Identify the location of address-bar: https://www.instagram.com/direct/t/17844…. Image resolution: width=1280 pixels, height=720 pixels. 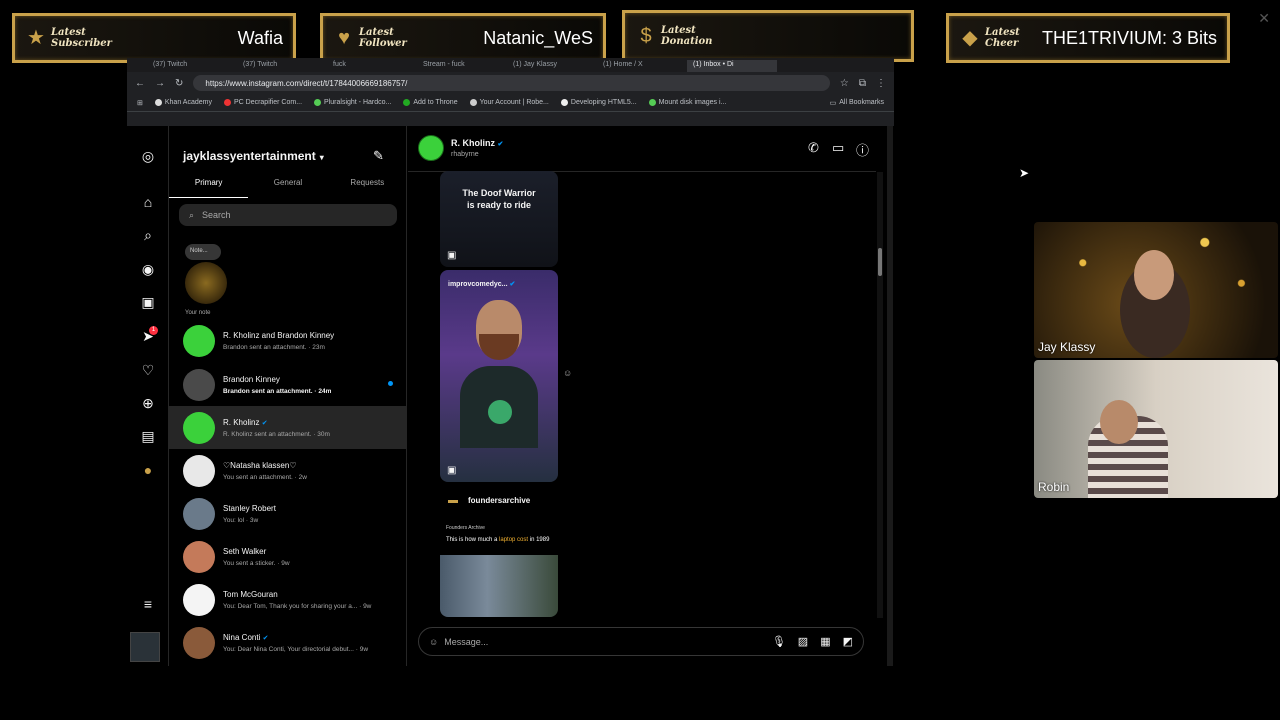
(511, 83).